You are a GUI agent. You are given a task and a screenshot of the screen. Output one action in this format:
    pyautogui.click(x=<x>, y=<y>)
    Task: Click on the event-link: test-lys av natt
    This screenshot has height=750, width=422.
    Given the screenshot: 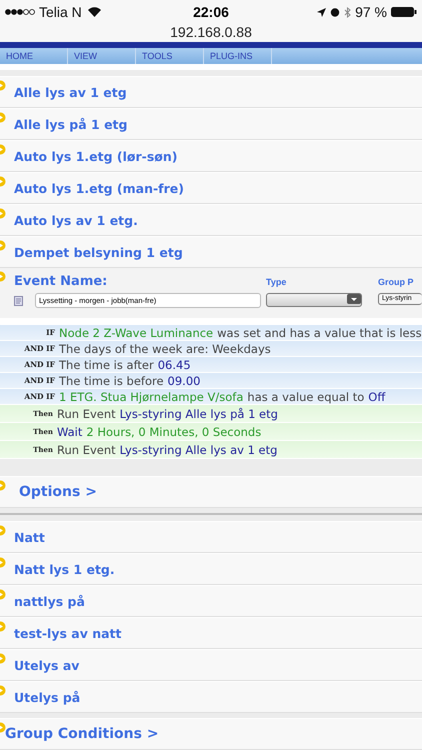 What is the action you would take?
    pyautogui.click(x=68, y=633)
    